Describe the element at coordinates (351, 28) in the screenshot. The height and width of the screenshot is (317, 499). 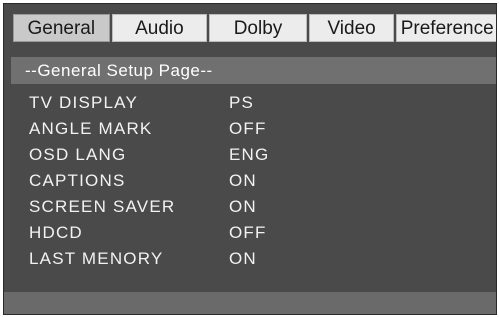
I see `tab-video: Video` at that location.